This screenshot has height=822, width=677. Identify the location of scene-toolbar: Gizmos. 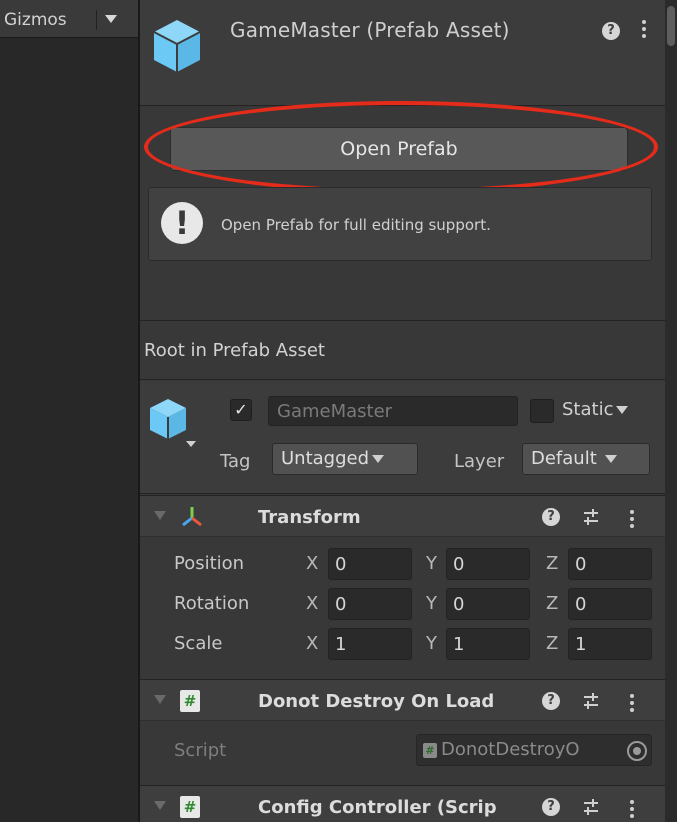
(69, 19).